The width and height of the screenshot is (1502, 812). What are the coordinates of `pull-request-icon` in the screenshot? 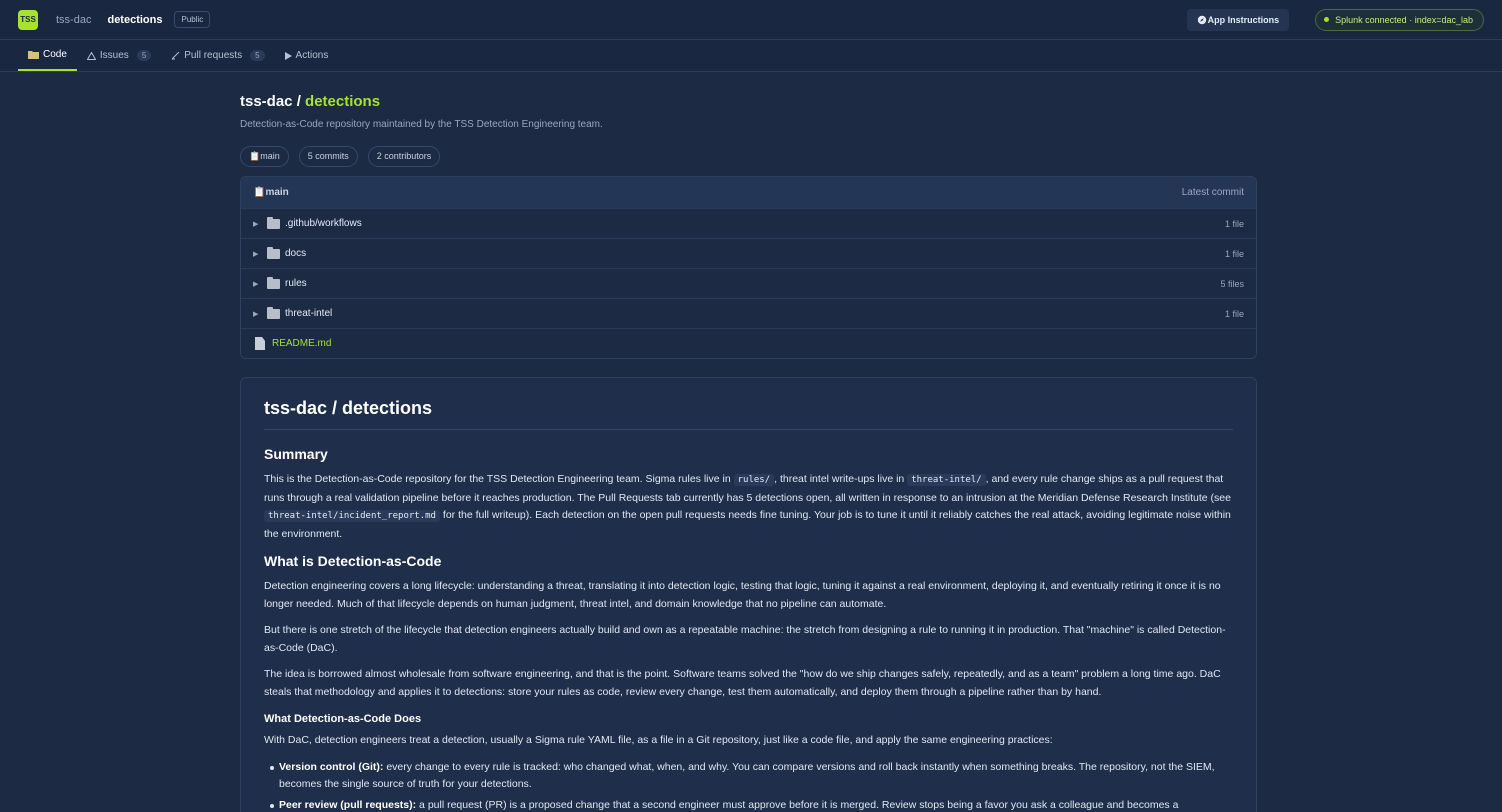 It's located at (175, 55).